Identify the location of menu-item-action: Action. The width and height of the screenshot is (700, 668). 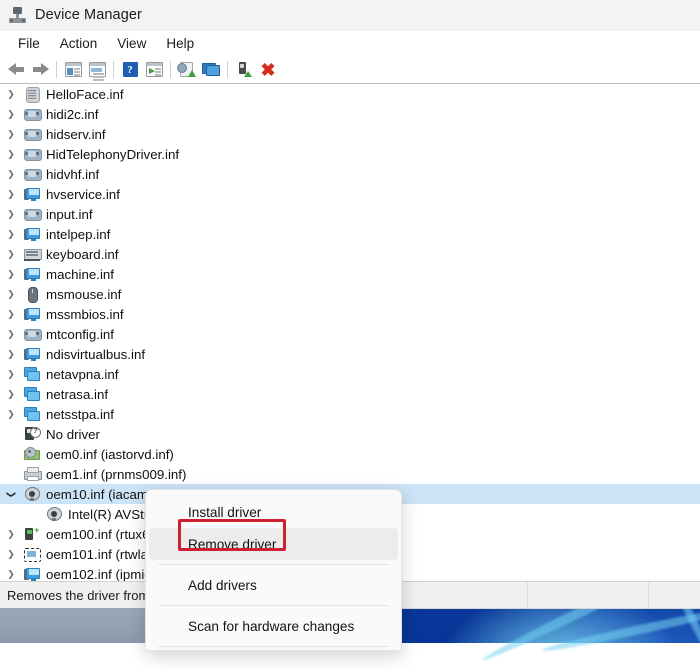
(79, 43).